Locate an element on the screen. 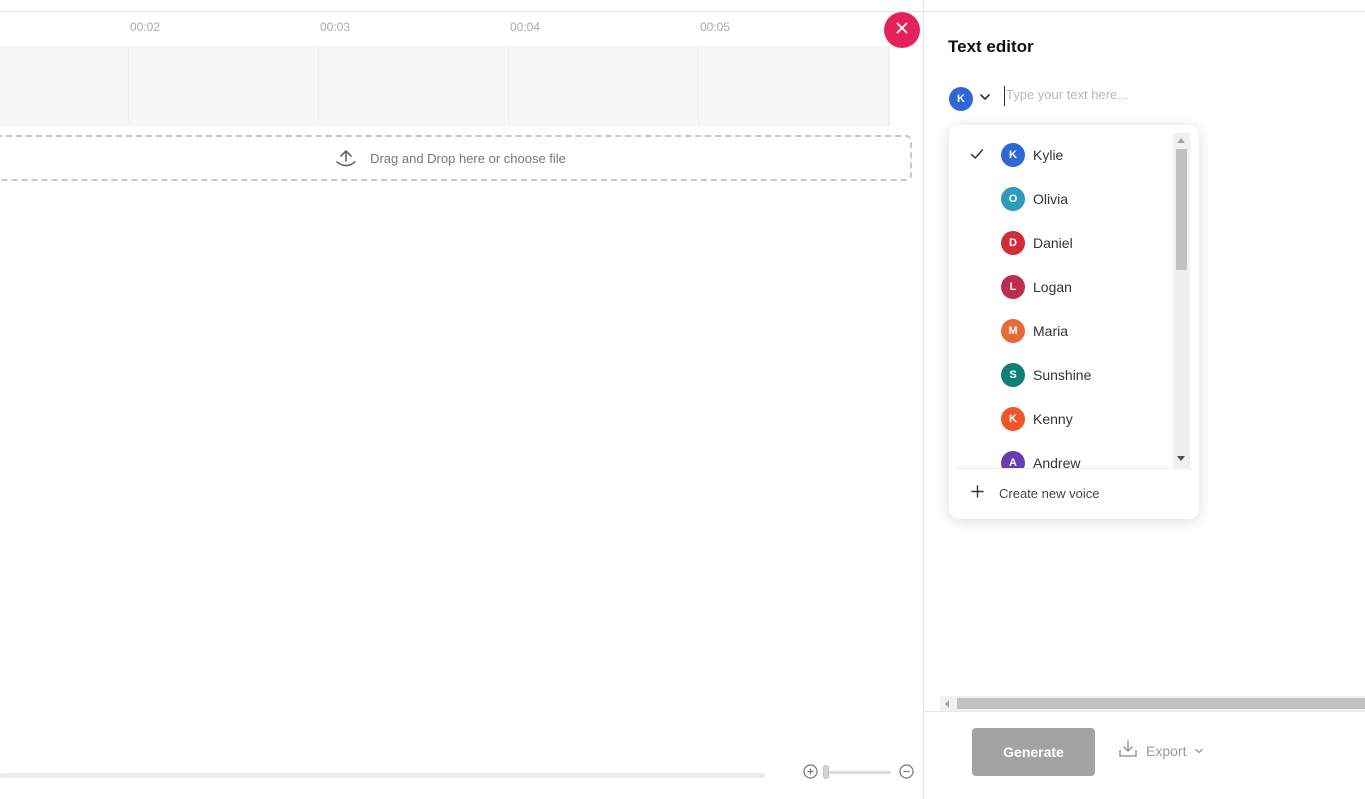 The image size is (1365, 799). close-button is located at coordinates (902, 30).